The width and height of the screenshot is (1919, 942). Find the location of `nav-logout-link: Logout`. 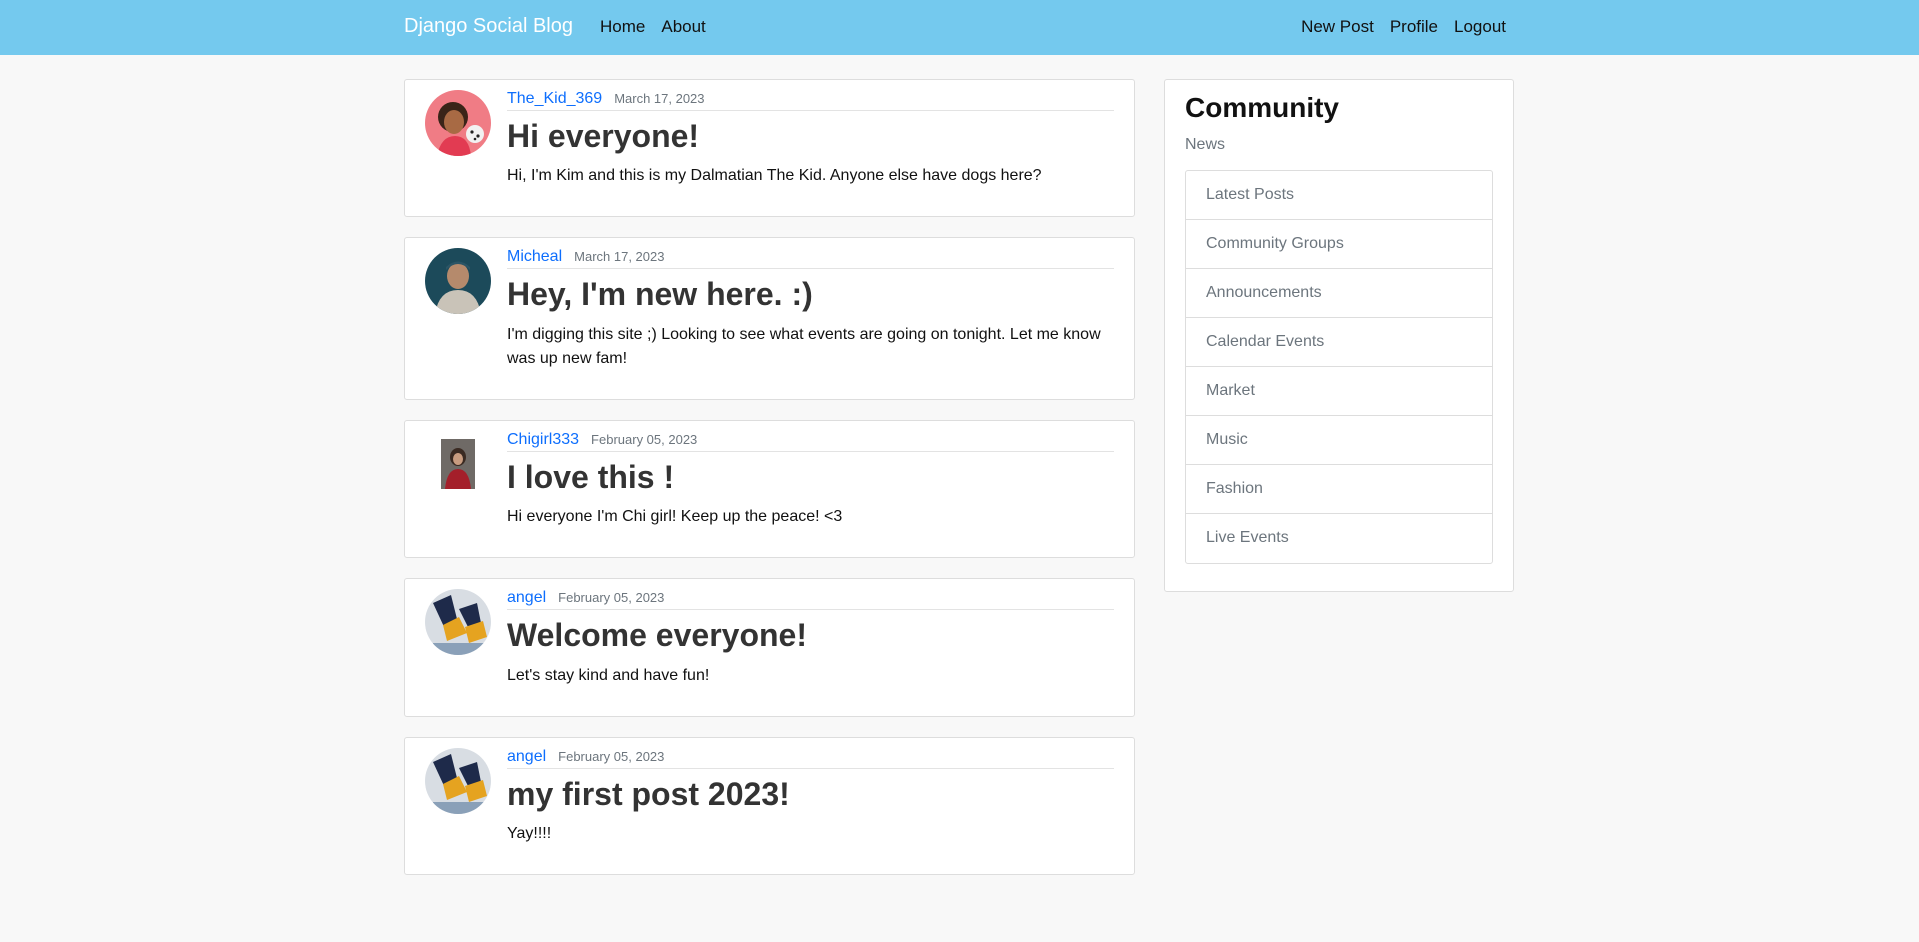

nav-logout-link: Logout is located at coordinates (1480, 27).